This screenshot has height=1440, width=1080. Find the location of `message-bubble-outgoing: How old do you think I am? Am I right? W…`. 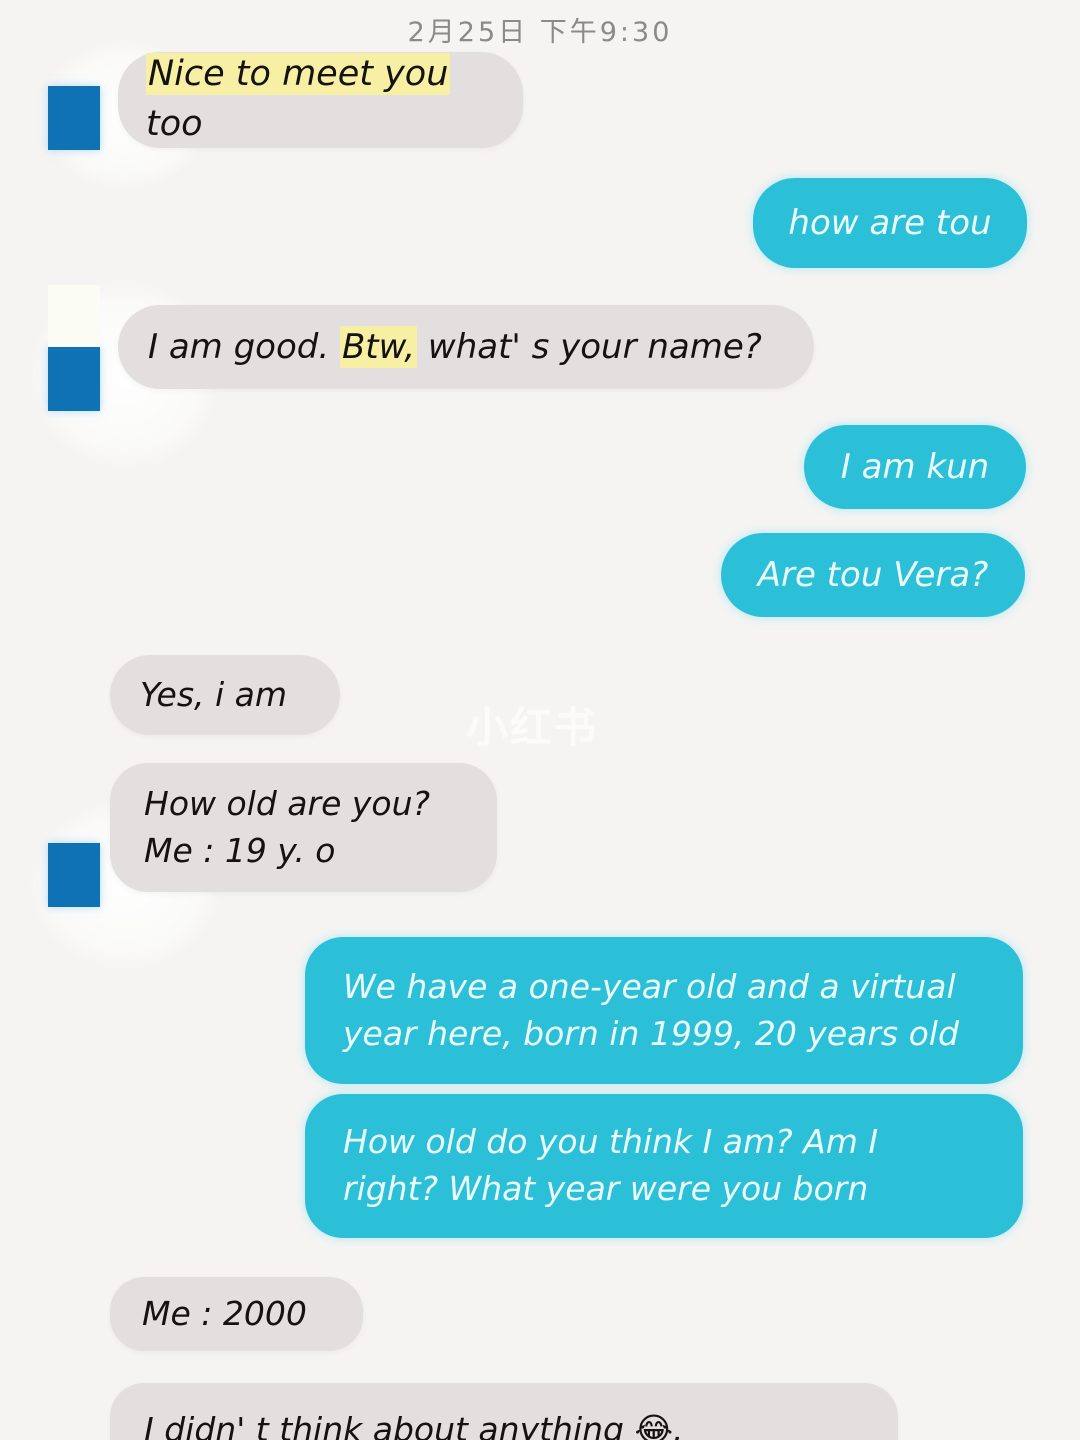

message-bubble-outgoing: How old do you think I am? Am I right? W… is located at coordinates (664, 1166).